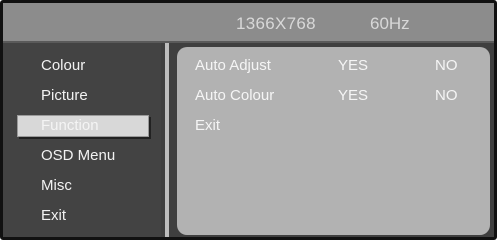  I want to click on auto-adjust-label: Auto Adjust, so click(233, 65).